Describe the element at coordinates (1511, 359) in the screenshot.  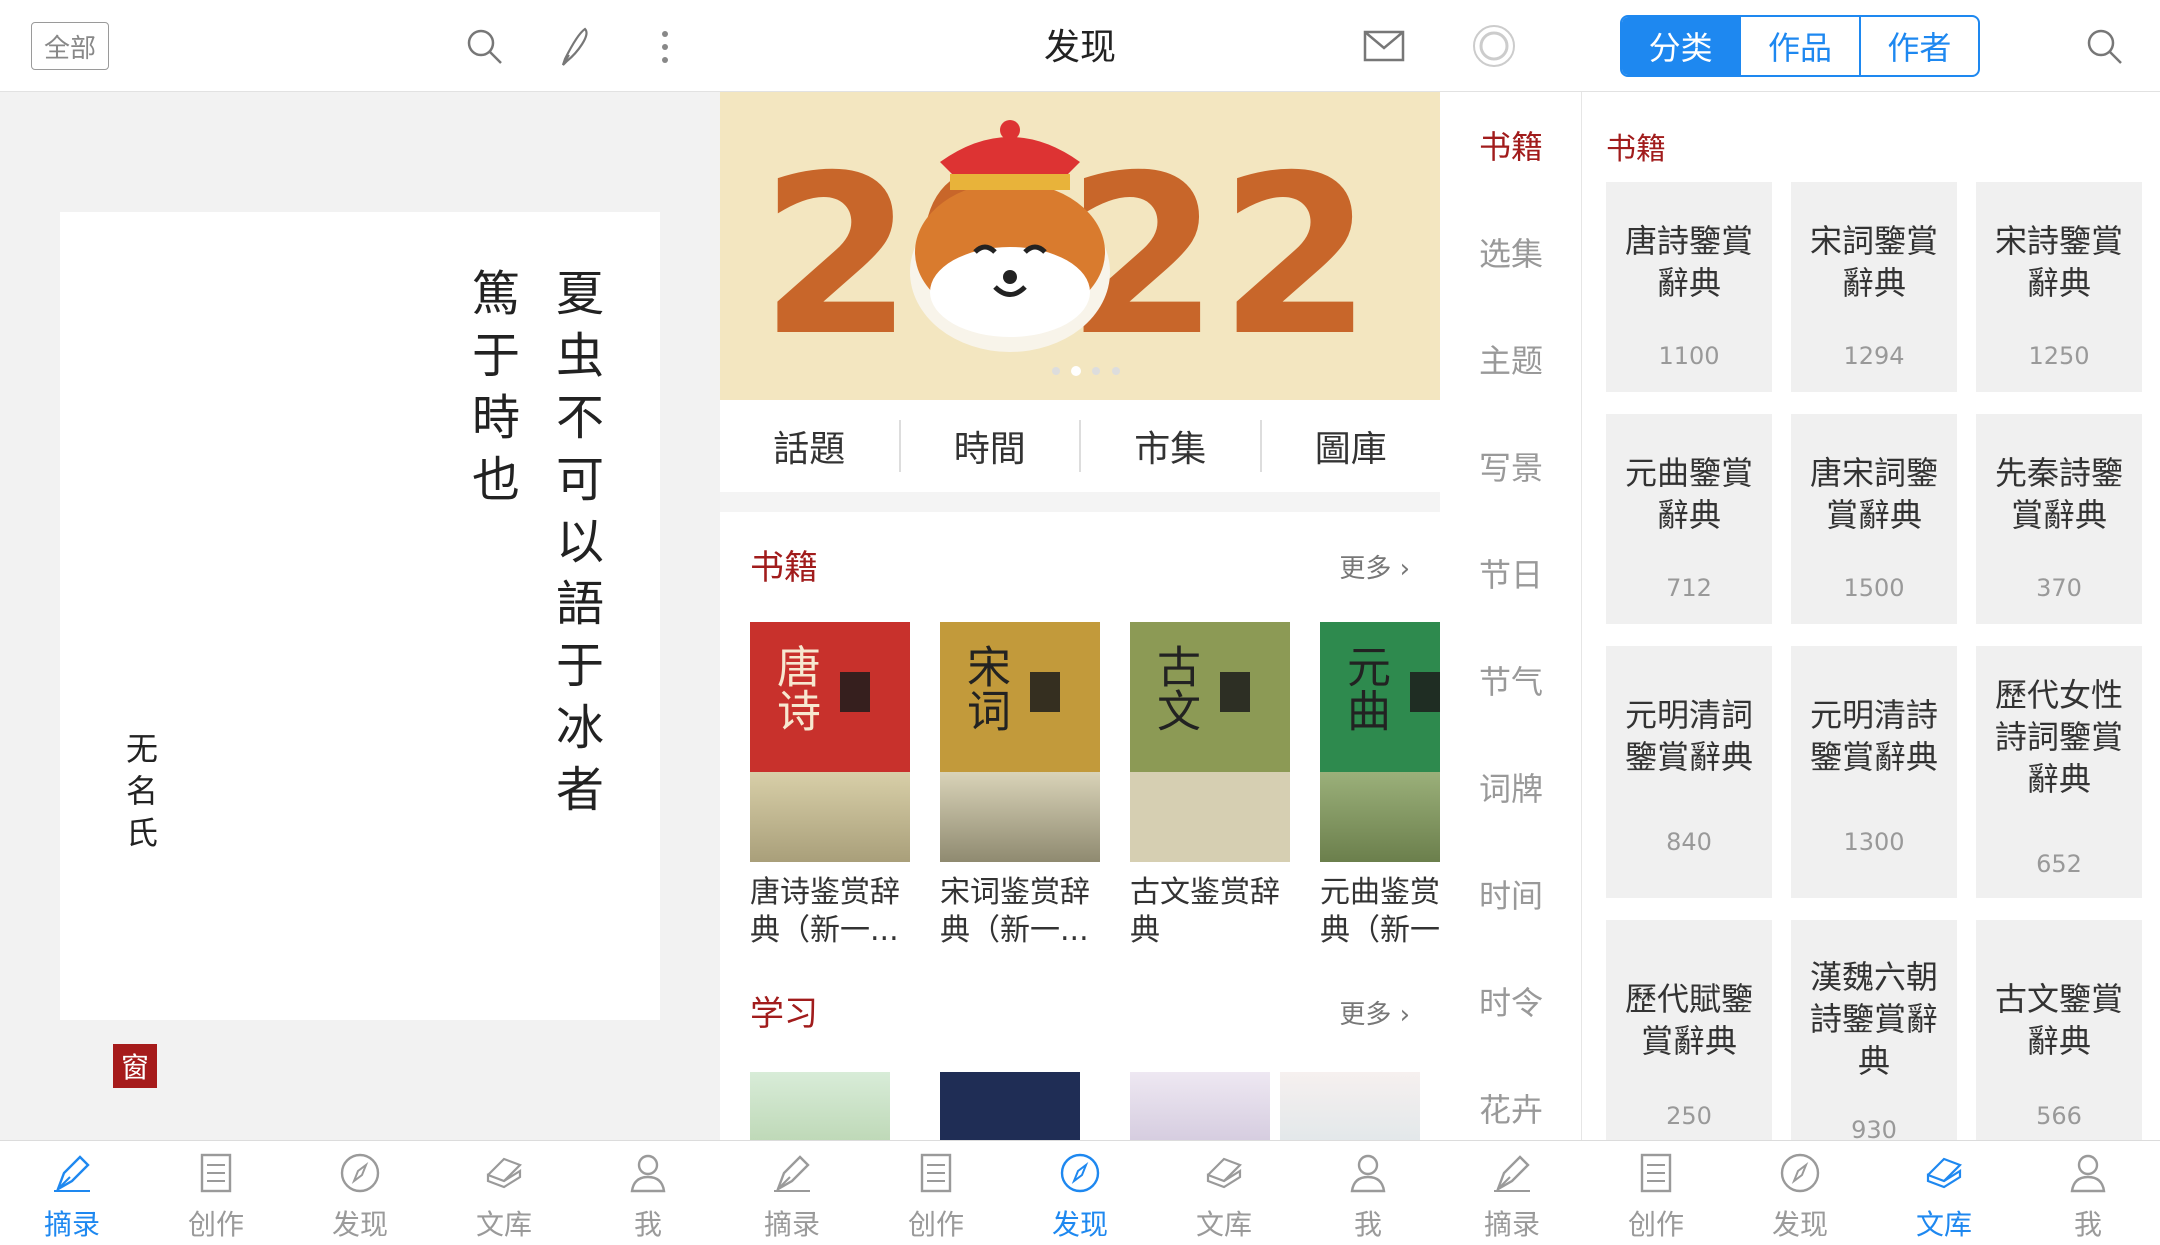
I see `category-item: 主题` at that location.